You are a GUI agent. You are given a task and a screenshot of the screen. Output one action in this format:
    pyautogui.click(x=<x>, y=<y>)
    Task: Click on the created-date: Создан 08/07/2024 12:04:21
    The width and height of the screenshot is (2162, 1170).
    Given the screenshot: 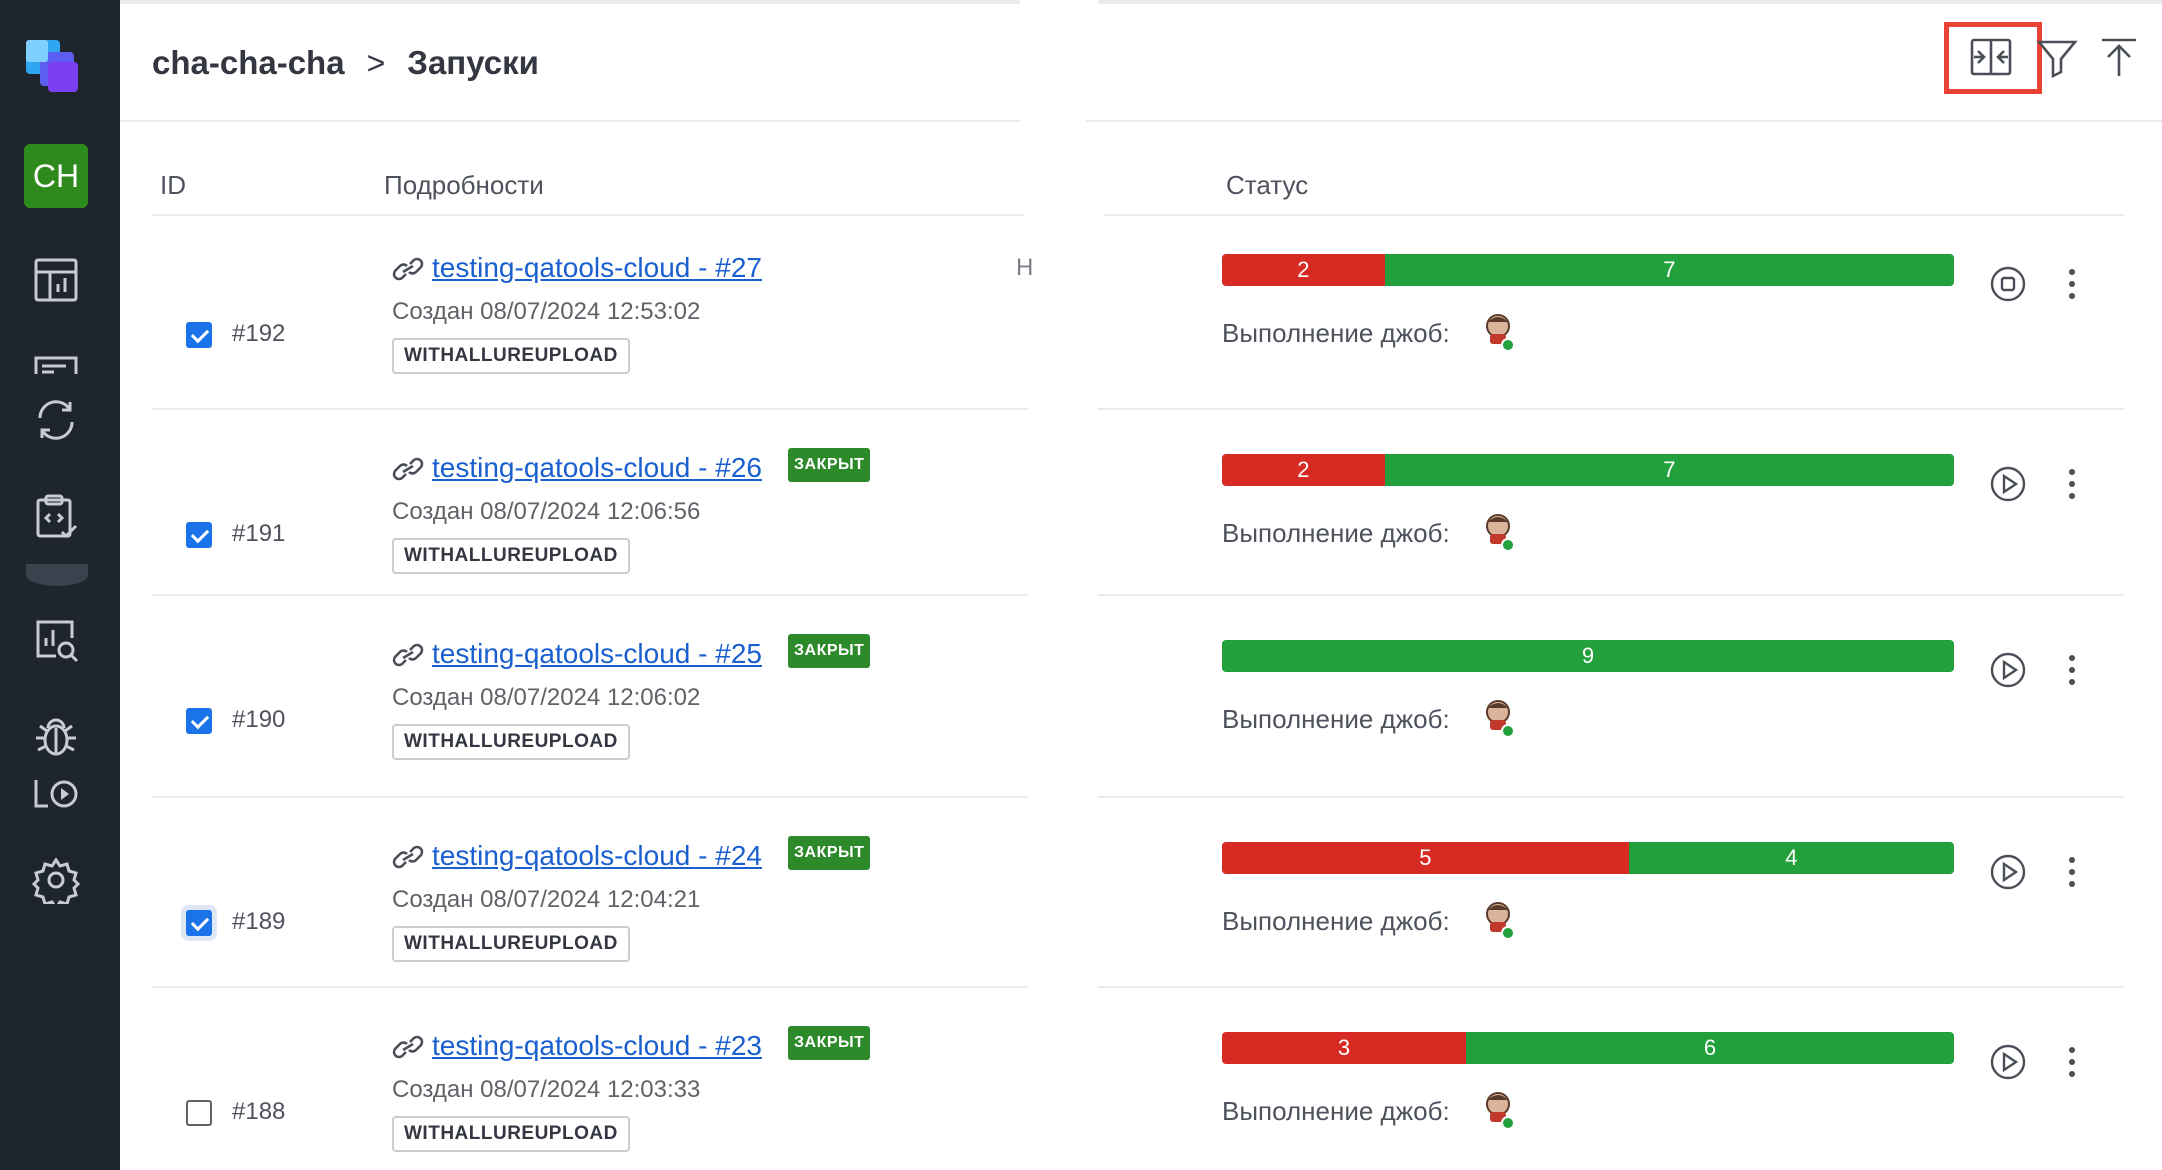 What is the action you would take?
    pyautogui.click(x=546, y=899)
    